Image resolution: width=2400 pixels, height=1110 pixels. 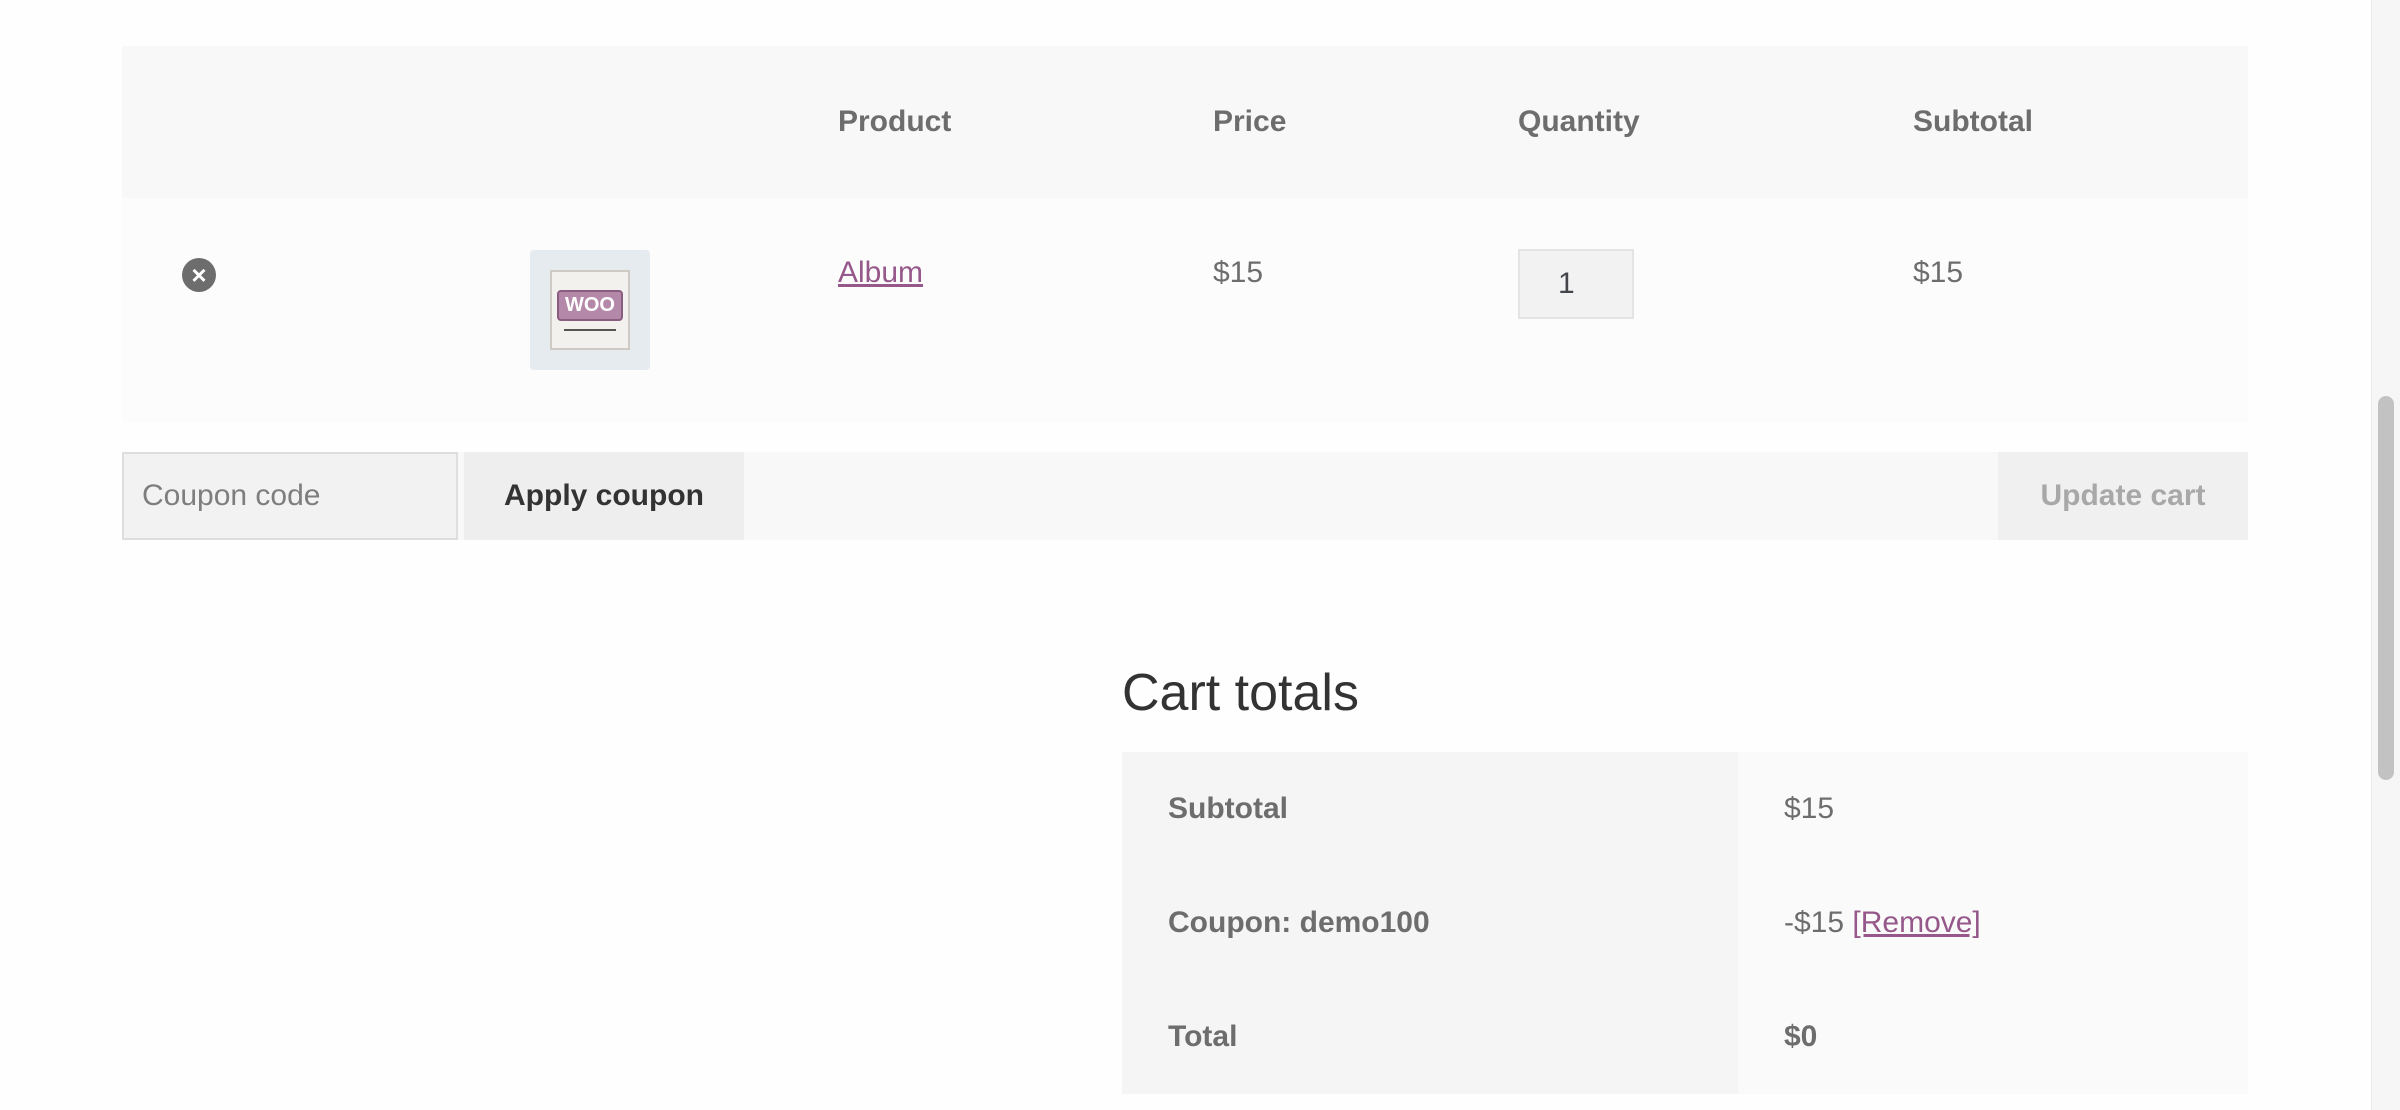 What do you see at coordinates (1185, 496) in the screenshot?
I see `cart-actions: Coupon code Apply coupon Update cart` at bounding box center [1185, 496].